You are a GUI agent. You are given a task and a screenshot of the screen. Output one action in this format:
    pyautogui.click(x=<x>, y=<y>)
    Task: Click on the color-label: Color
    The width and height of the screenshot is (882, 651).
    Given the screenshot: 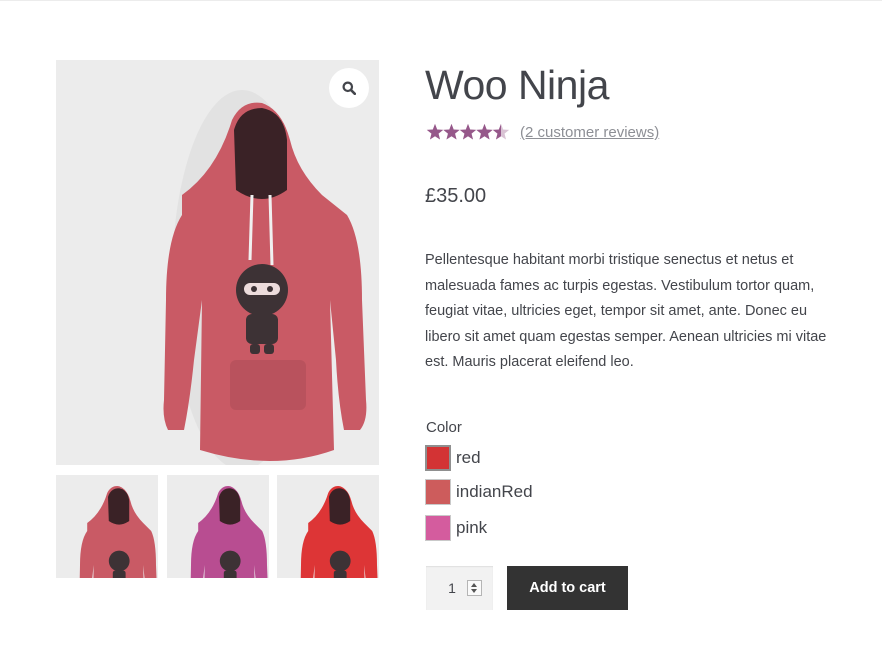 What is the action you would take?
    pyautogui.click(x=444, y=427)
    